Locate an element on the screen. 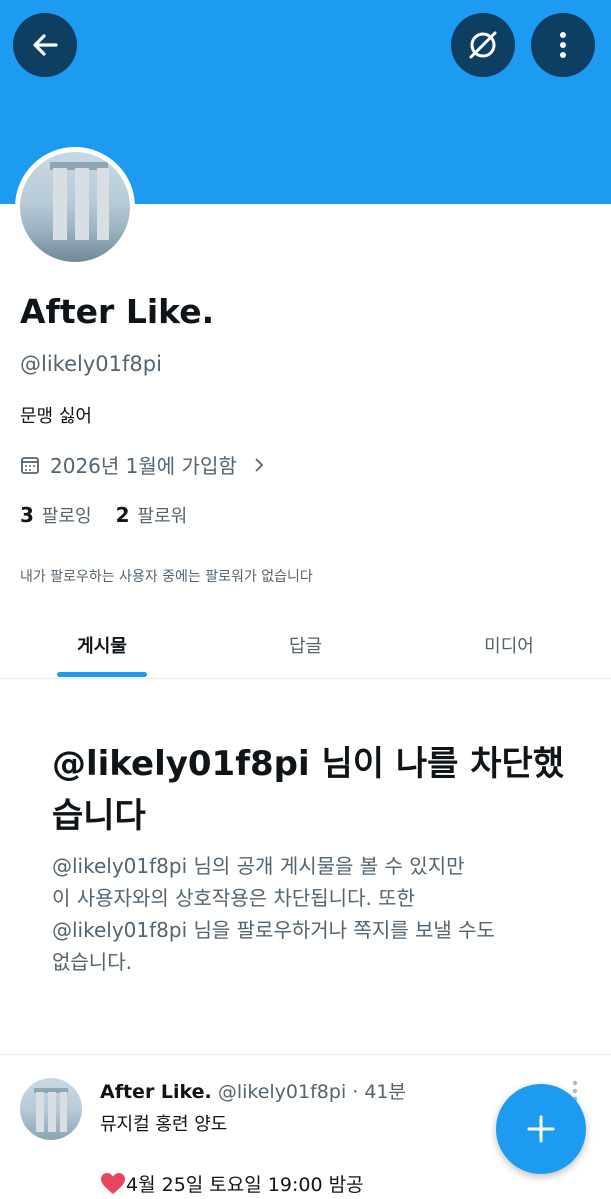 Image resolution: width=611 pixels, height=1199 pixels. back-button is located at coordinates (45, 45).